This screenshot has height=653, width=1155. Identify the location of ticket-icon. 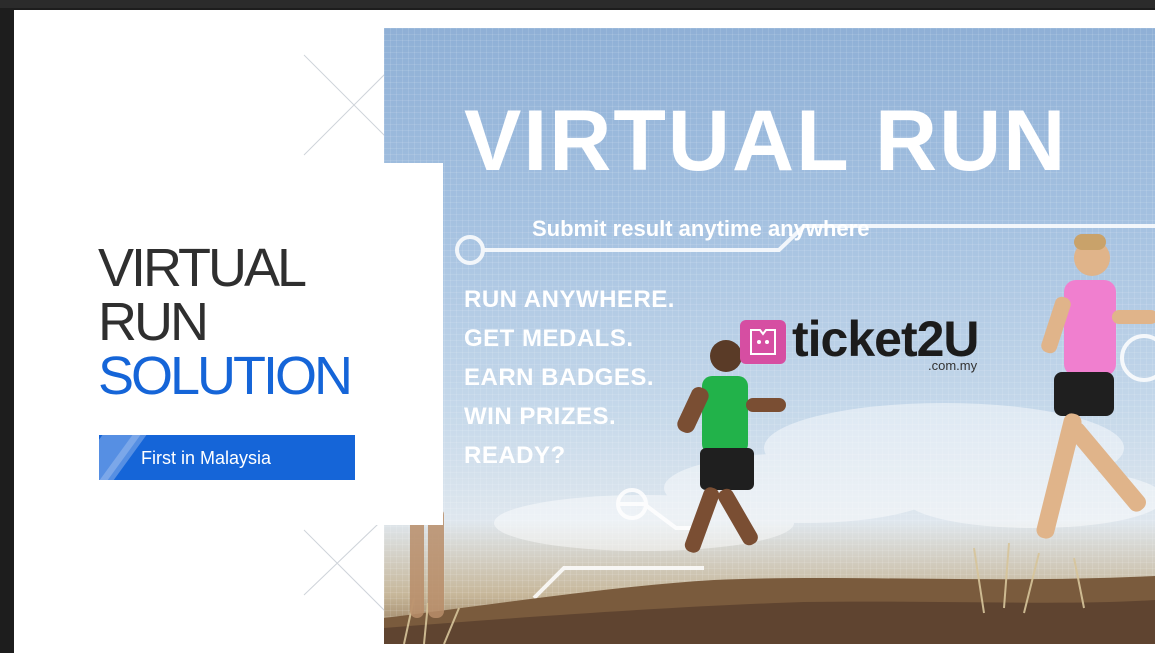
(763, 342).